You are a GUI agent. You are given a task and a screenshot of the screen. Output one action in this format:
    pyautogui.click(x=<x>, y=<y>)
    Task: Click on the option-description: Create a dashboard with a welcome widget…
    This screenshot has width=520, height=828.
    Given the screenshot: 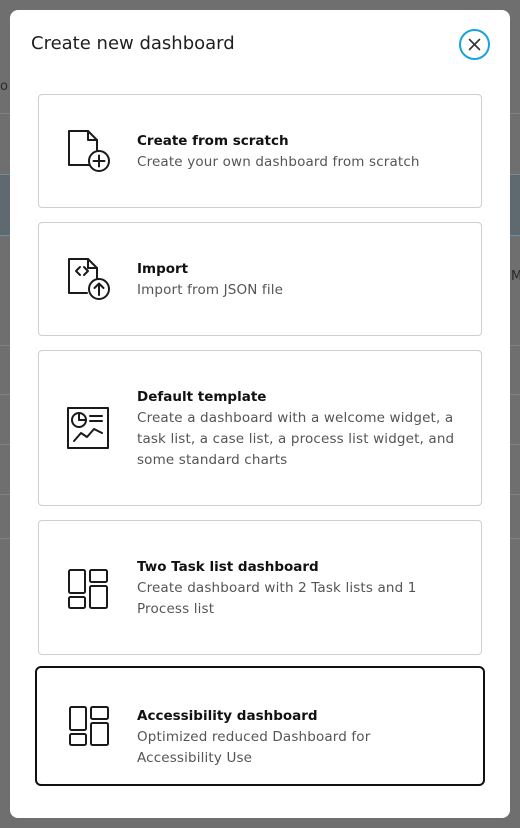 What is the action you would take?
    pyautogui.click(x=296, y=439)
    